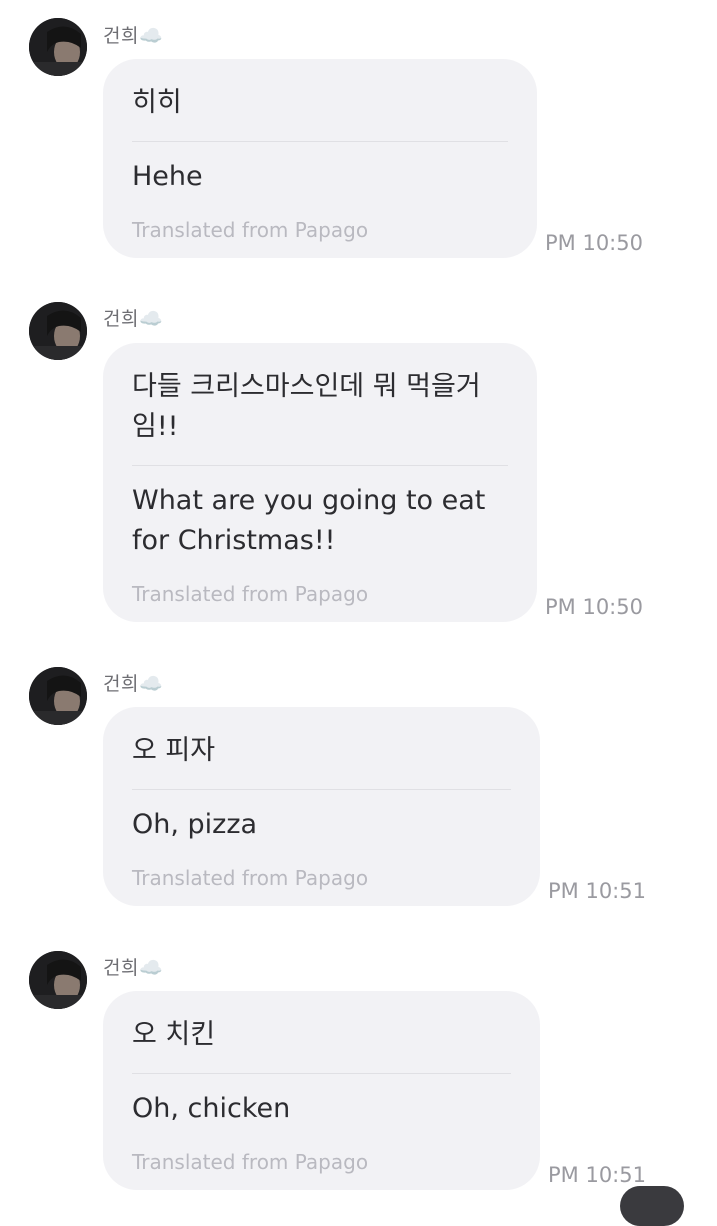  Describe the element at coordinates (321, 760) in the screenshot. I see `original-text: 오 피자` at that location.